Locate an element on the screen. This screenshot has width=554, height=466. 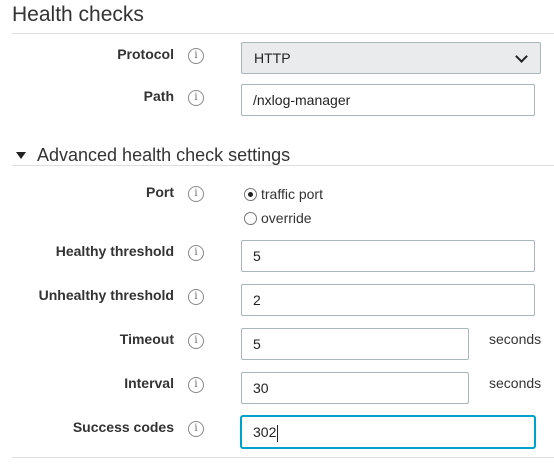
chevron-down-icon is located at coordinates (521, 56).